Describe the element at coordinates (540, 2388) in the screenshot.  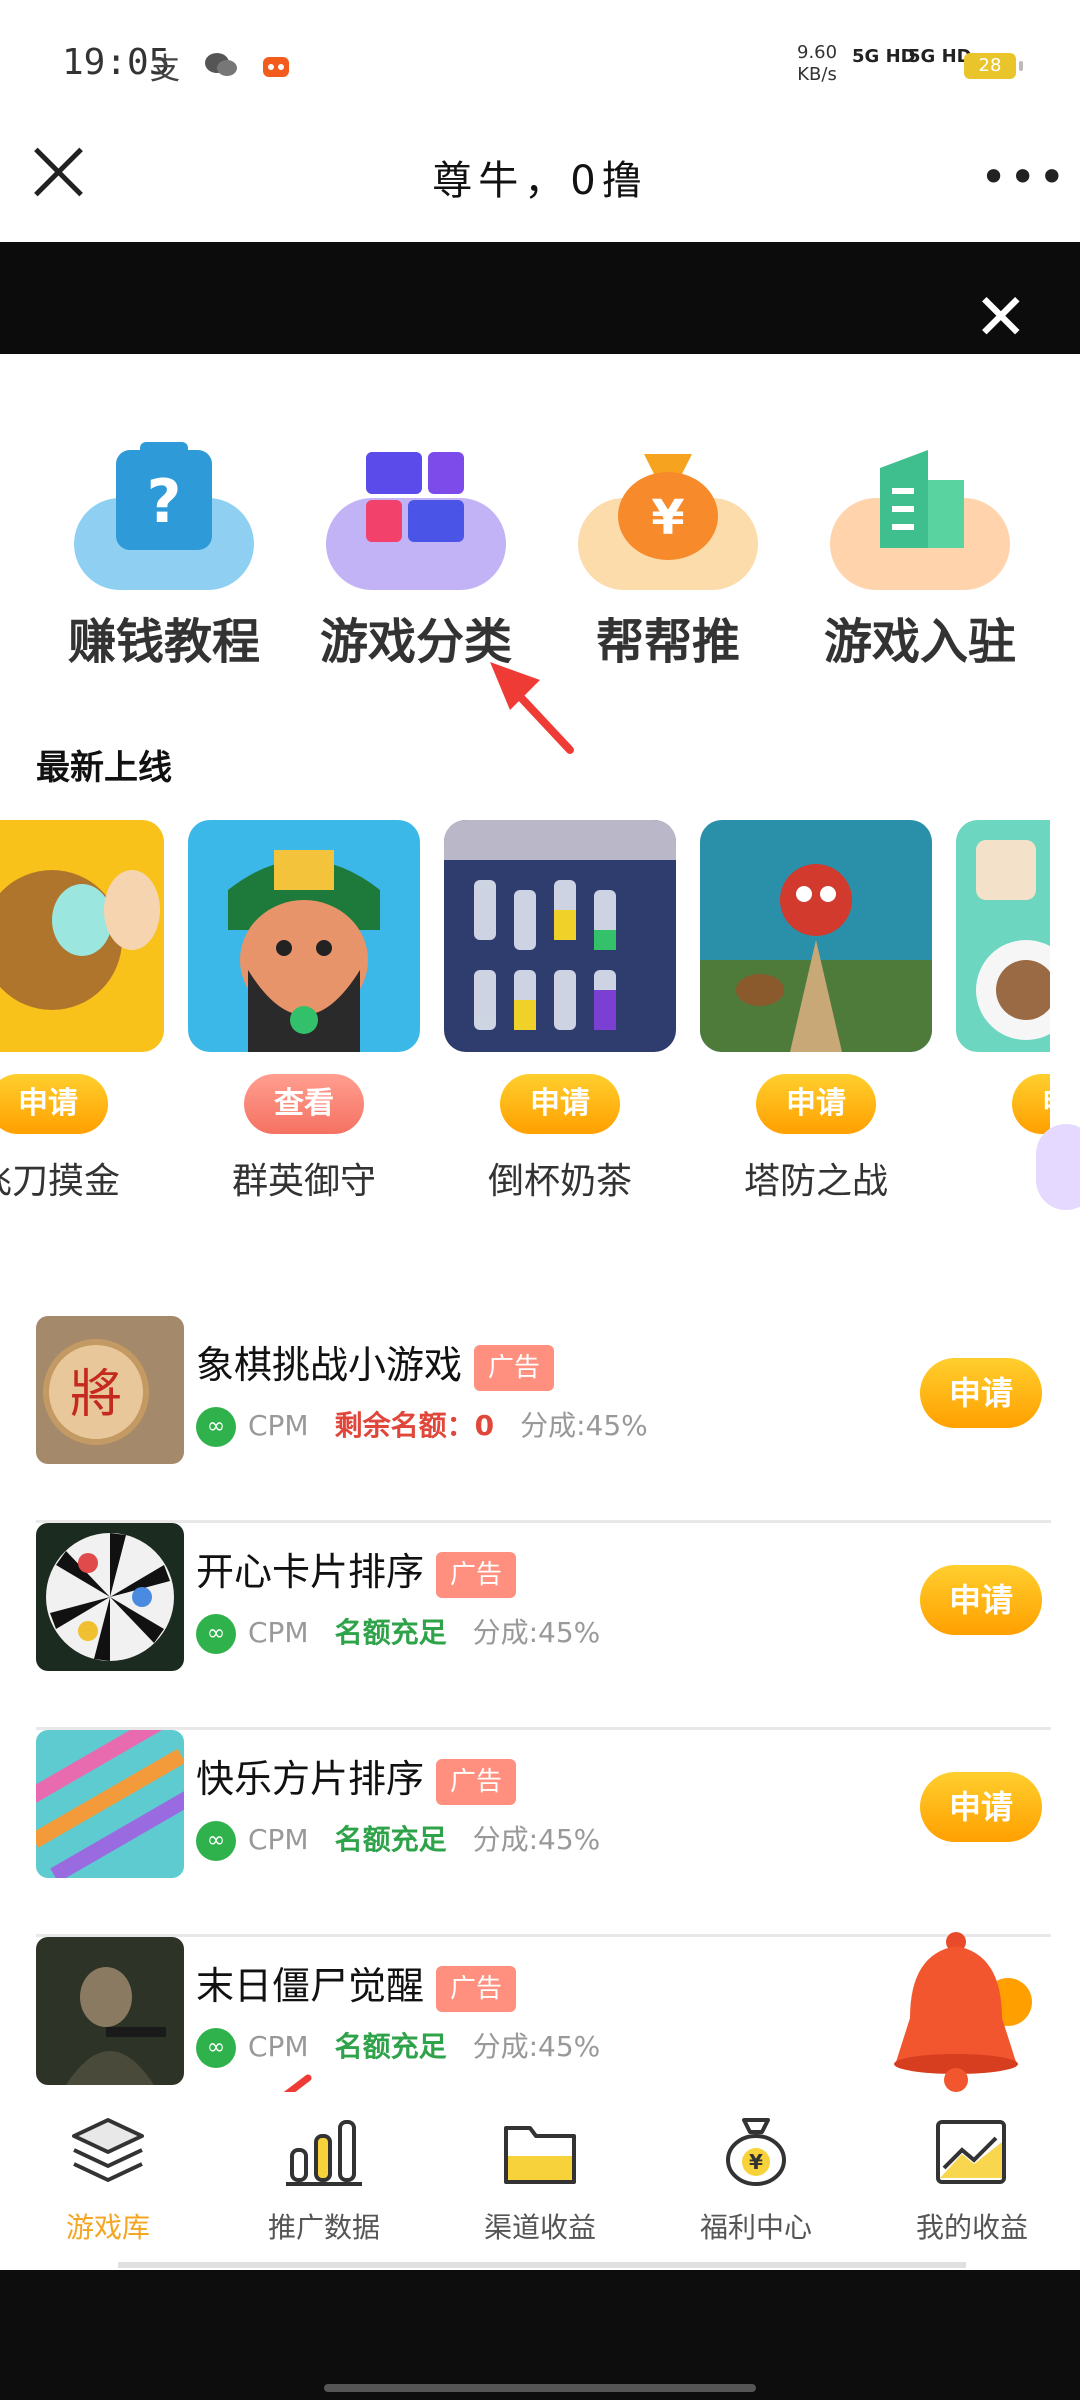
I see `home-indicator` at that location.